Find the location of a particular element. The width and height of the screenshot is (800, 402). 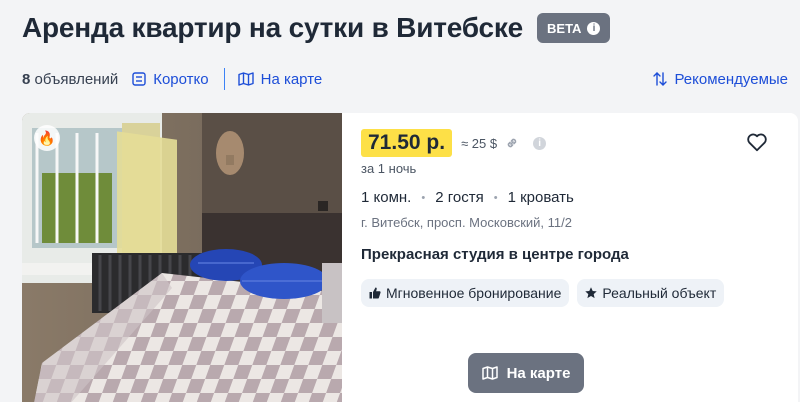

listing-count: 8 объявлений is located at coordinates (70, 79).